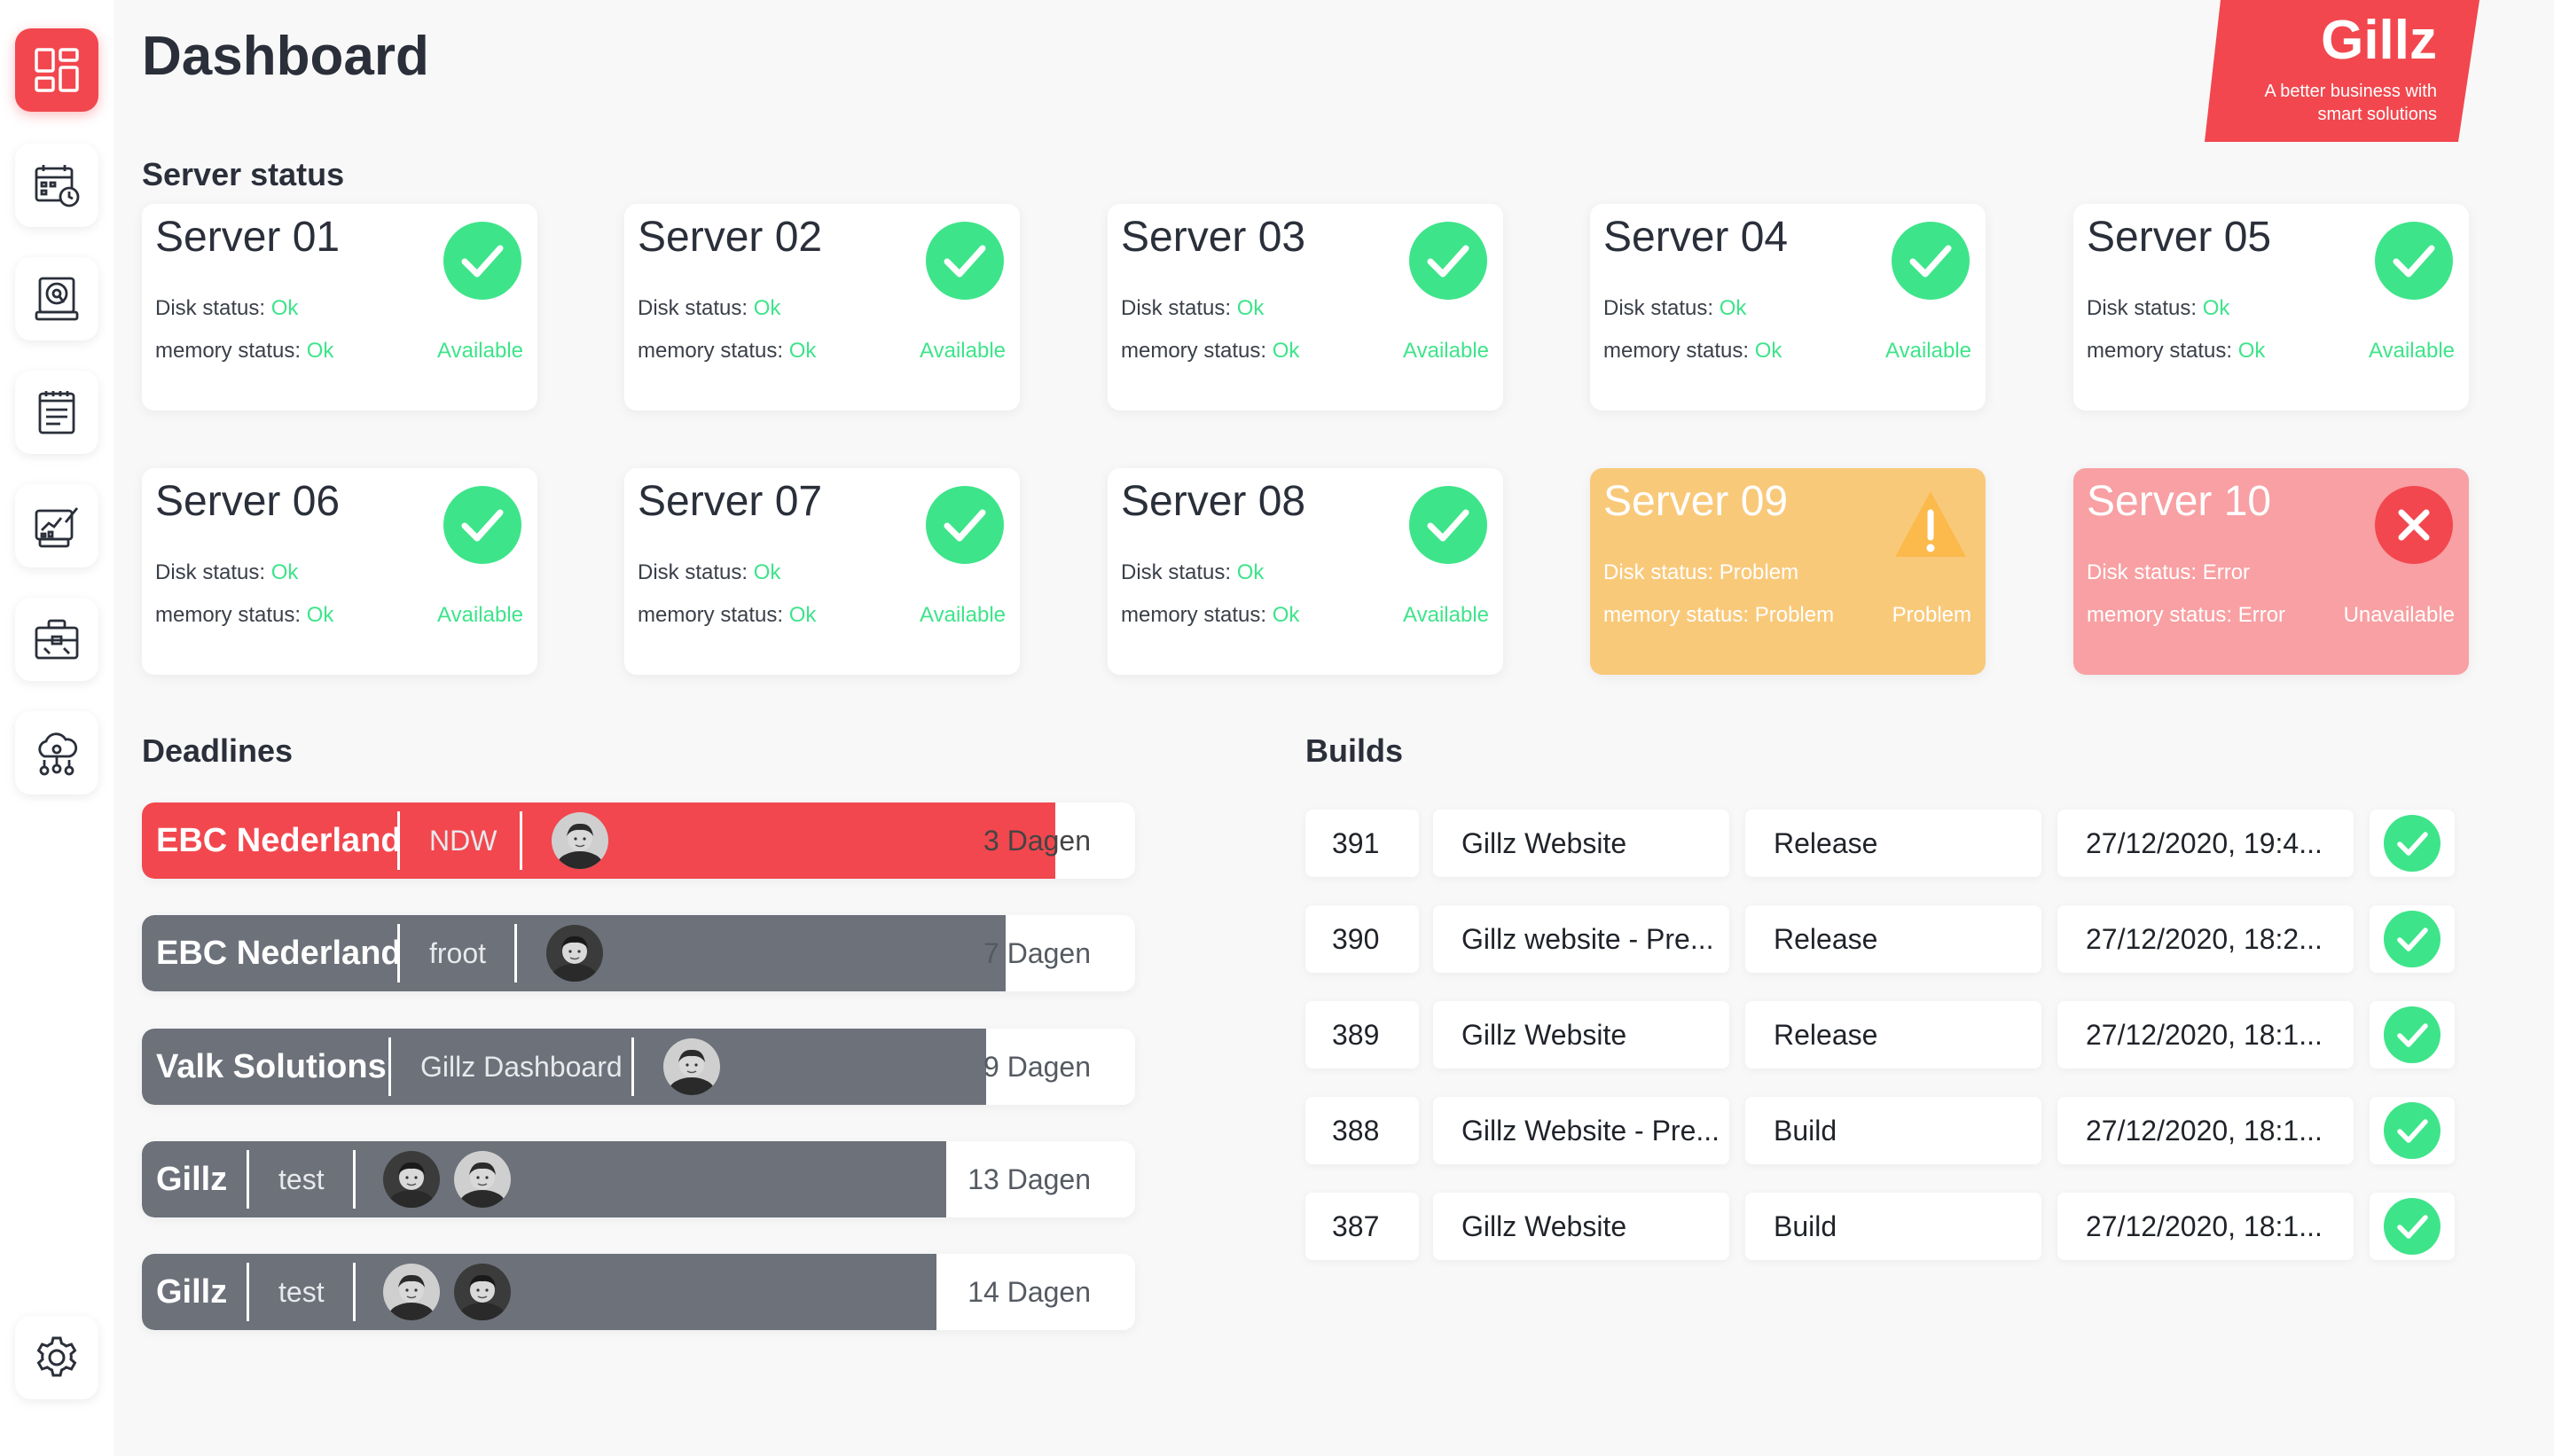 The width and height of the screenshot is (2554, 1456). Describe the element at coordinates (1362, 1130) in the screenshot. I see `build-number: 388` at that location.